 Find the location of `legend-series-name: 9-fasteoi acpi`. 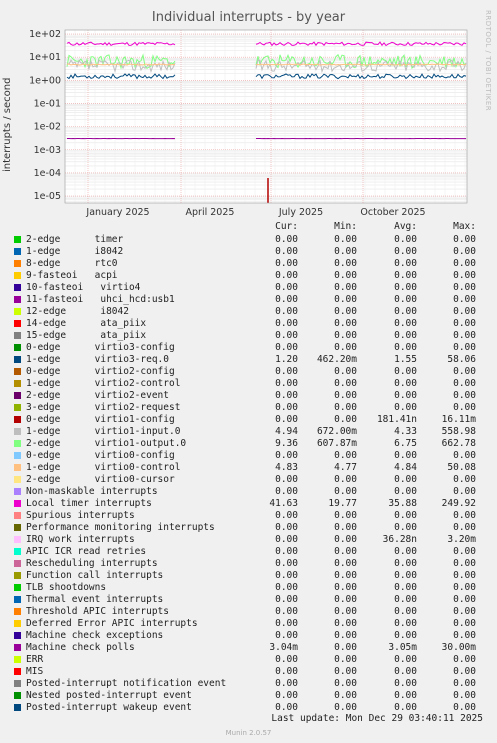

legend-series-name: 9-fasteoi acpi is located at coordinates (72, 275).